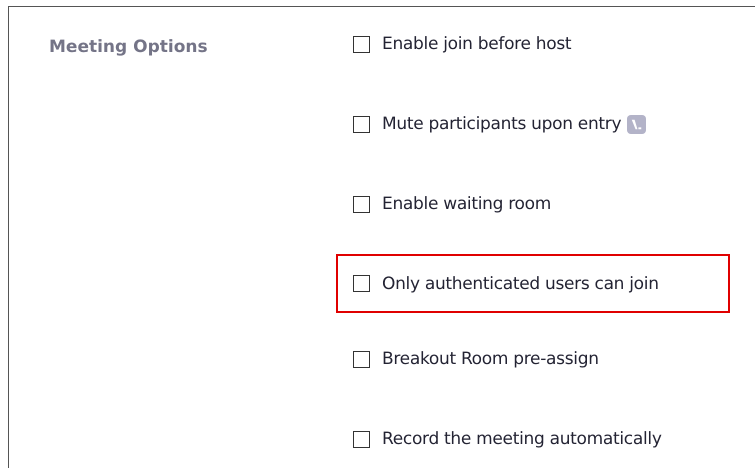 This screenshot has height=468, width=755. I want to click on option-label: Mute participants upon entry, so click(502, 124).